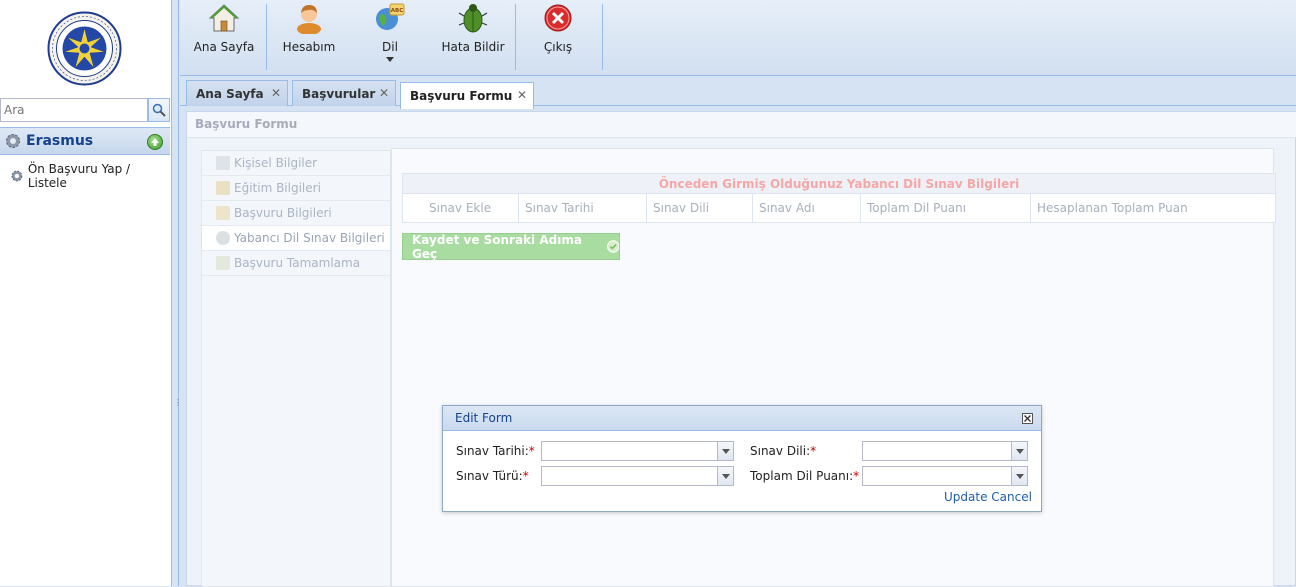  What do you see at coordinates (741, 125) in the screenshot?
I see `page-title: Başvuru Formu` at bounding box center [741, 125].